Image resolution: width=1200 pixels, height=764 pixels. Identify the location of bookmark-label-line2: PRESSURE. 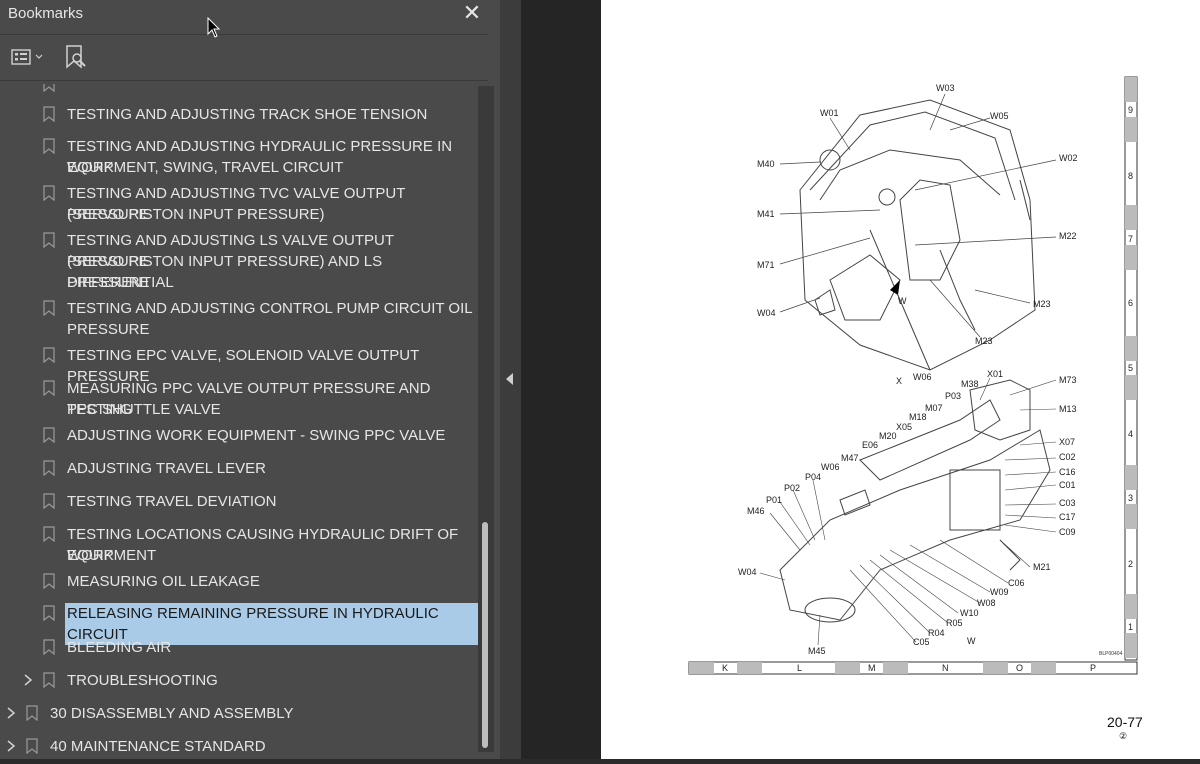
(108, 329).